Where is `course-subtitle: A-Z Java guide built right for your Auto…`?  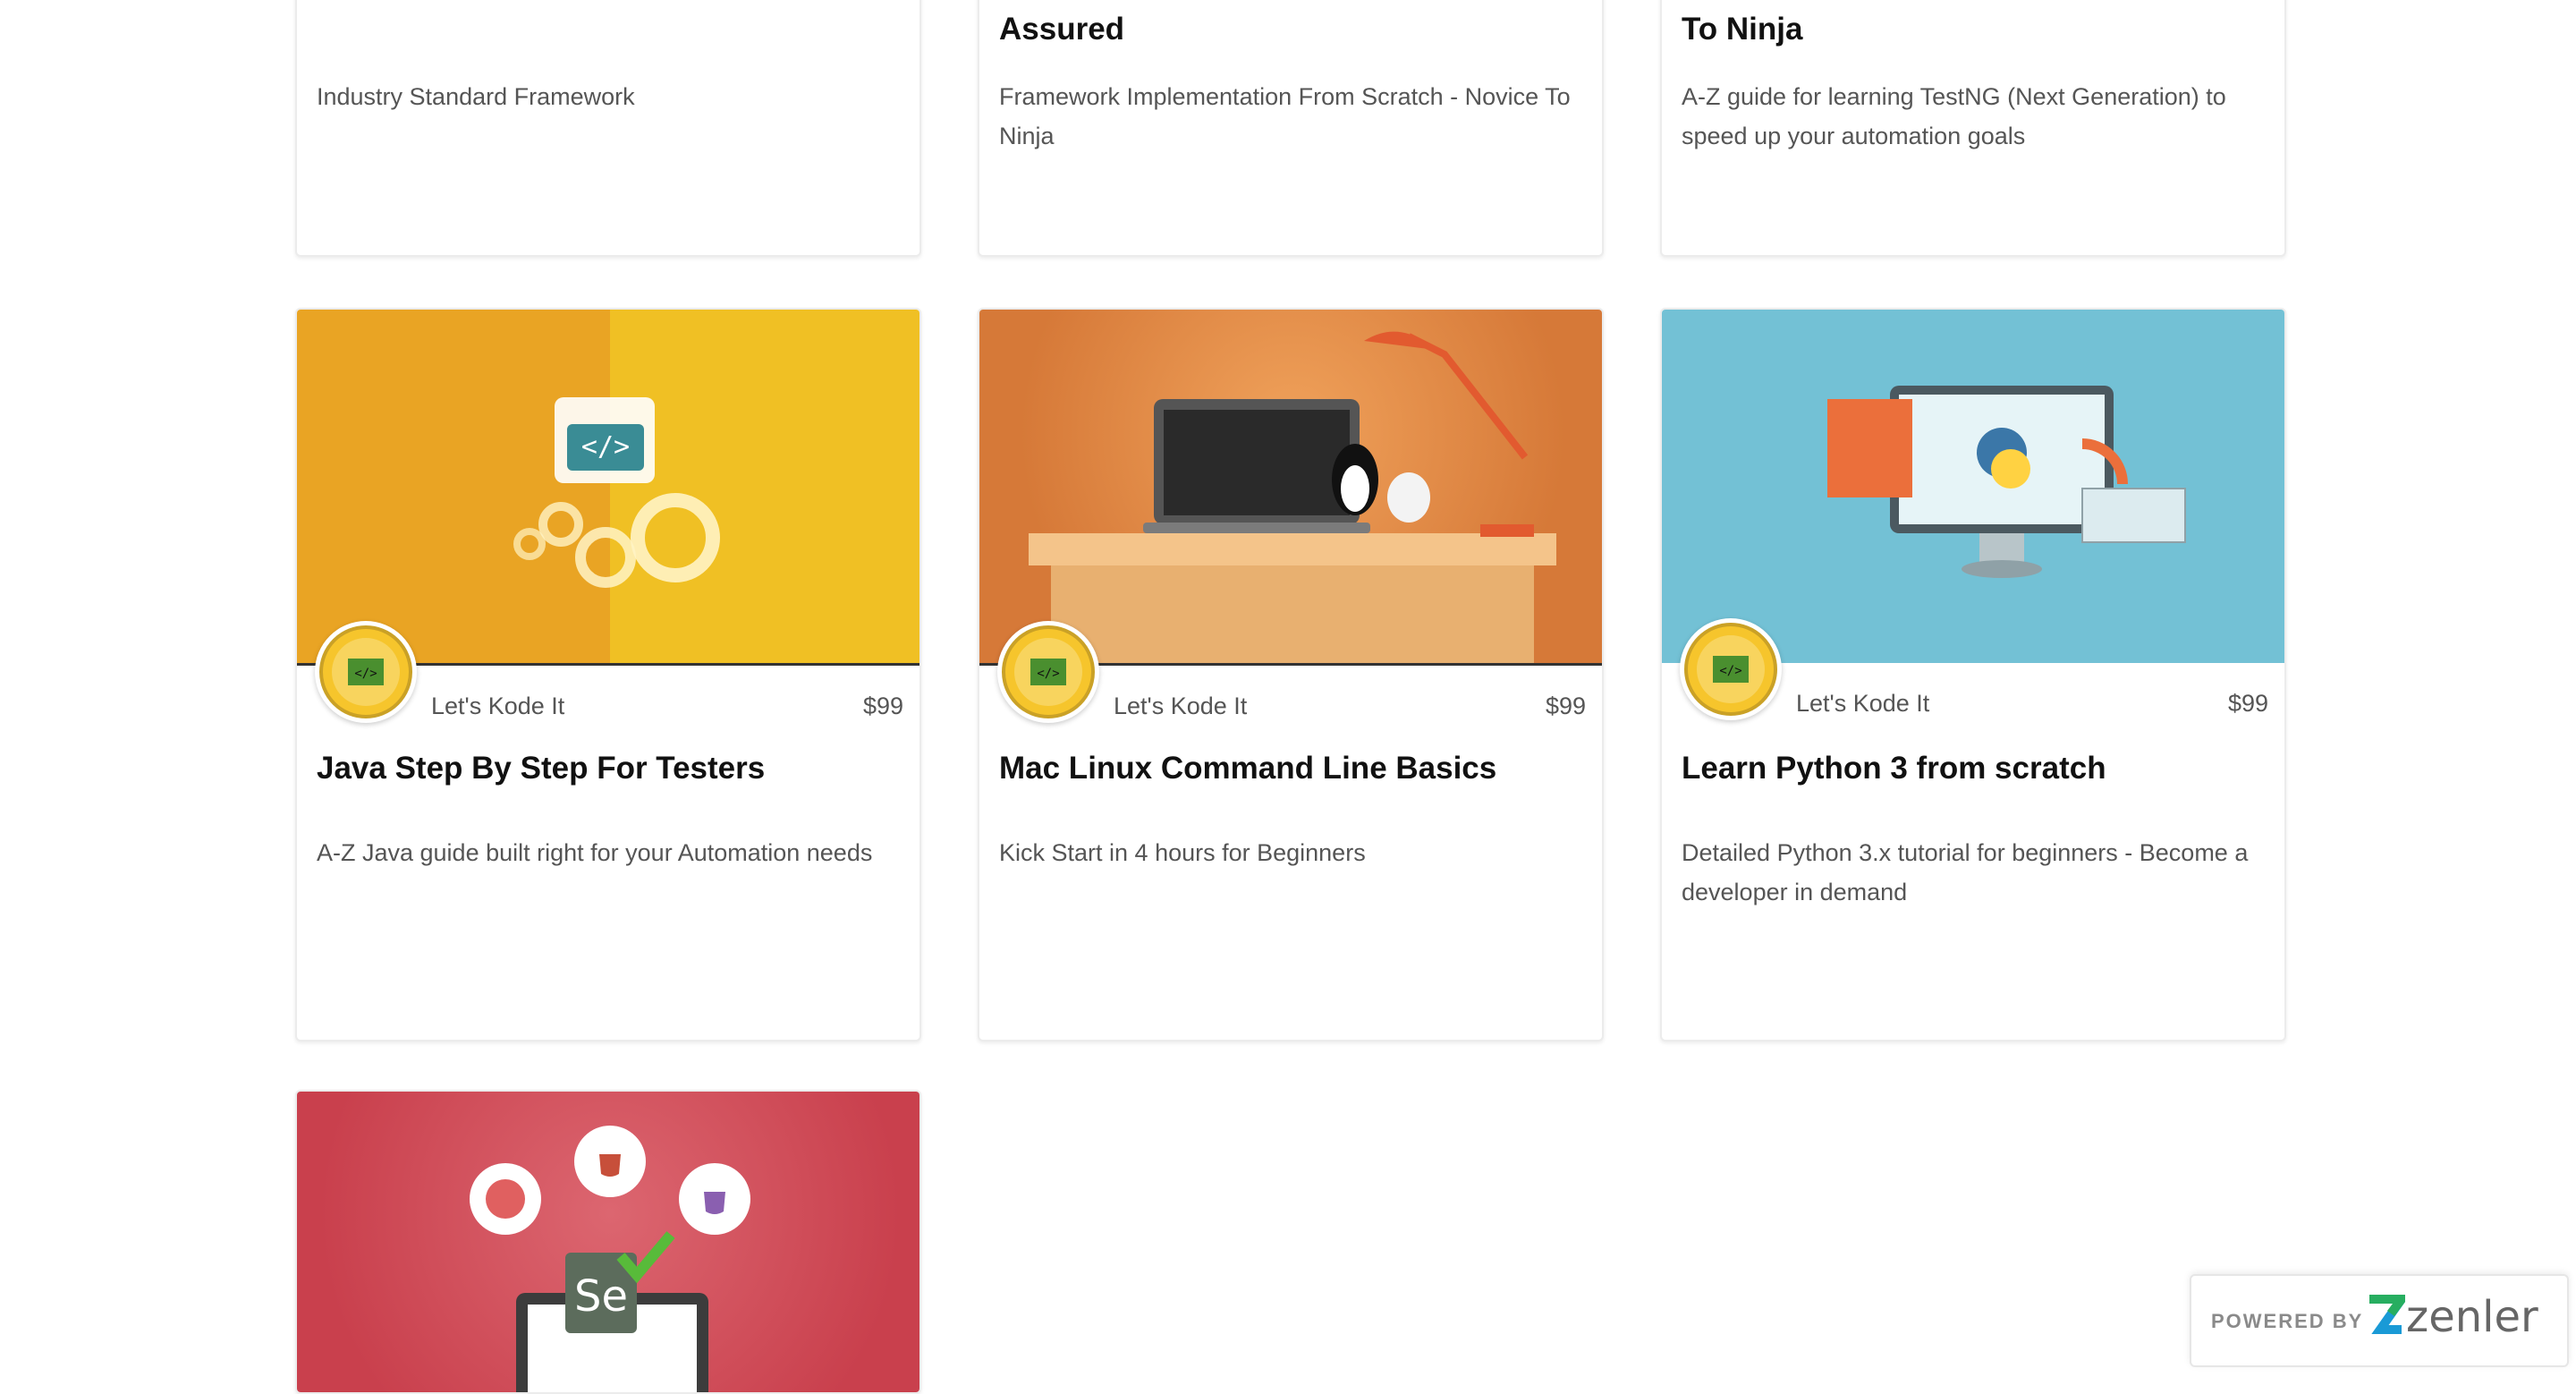 course-subtitle: A-Z Java guide built right for your Auto… is located at coordinates (595, 853).